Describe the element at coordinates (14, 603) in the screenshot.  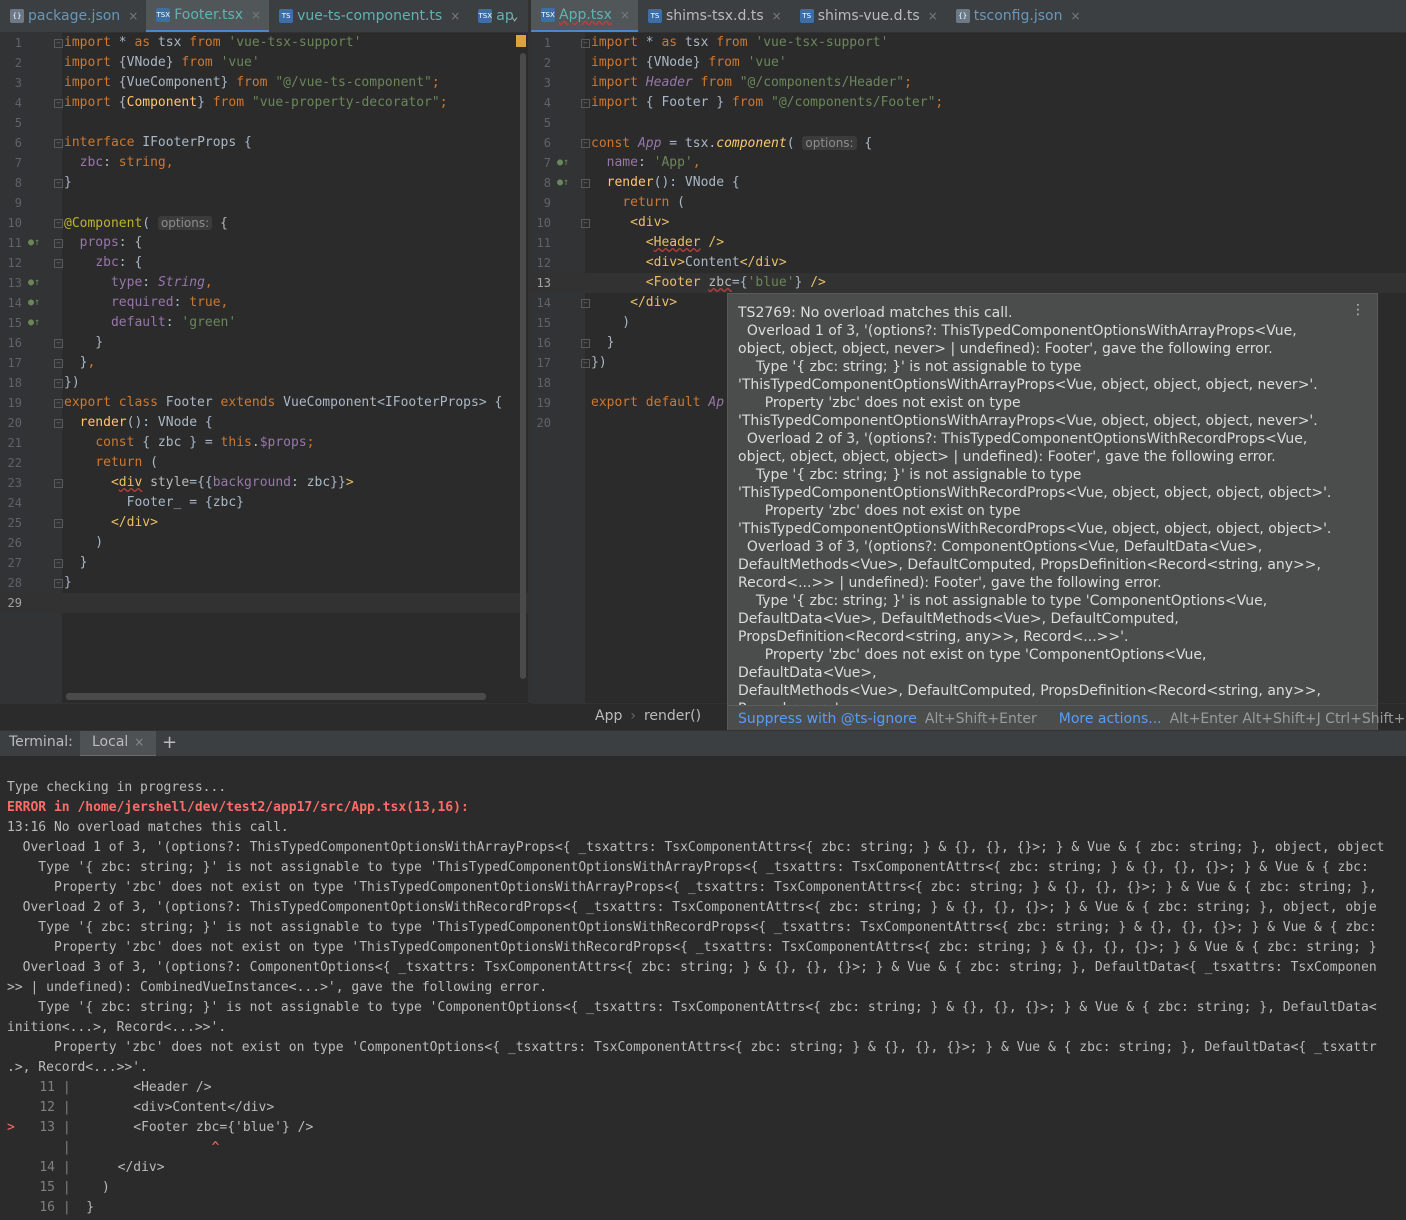
I see `line-number: 29` at that location.